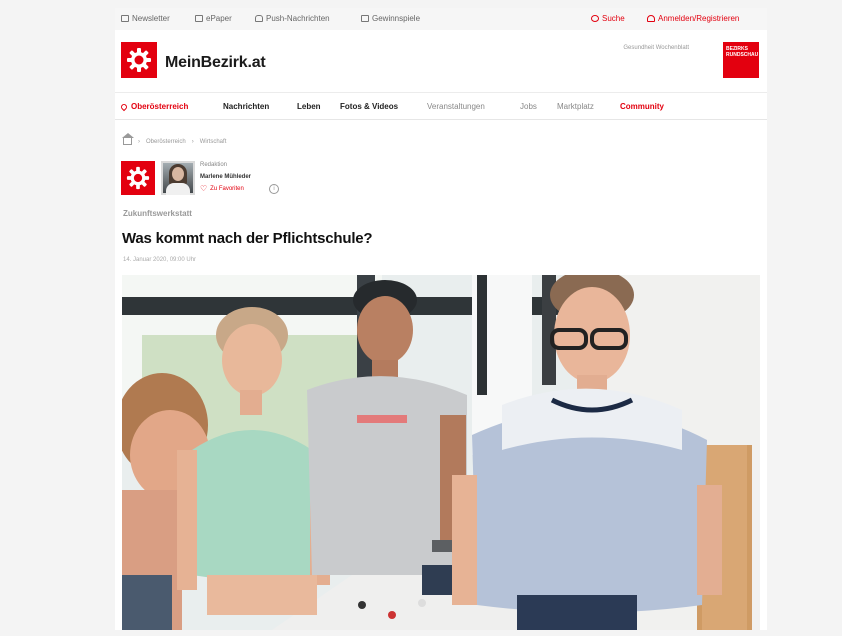 The image size is (842, 636). I want to click on nav-item-veranstaltungen: Veranstaltungen, so click(456, 106).